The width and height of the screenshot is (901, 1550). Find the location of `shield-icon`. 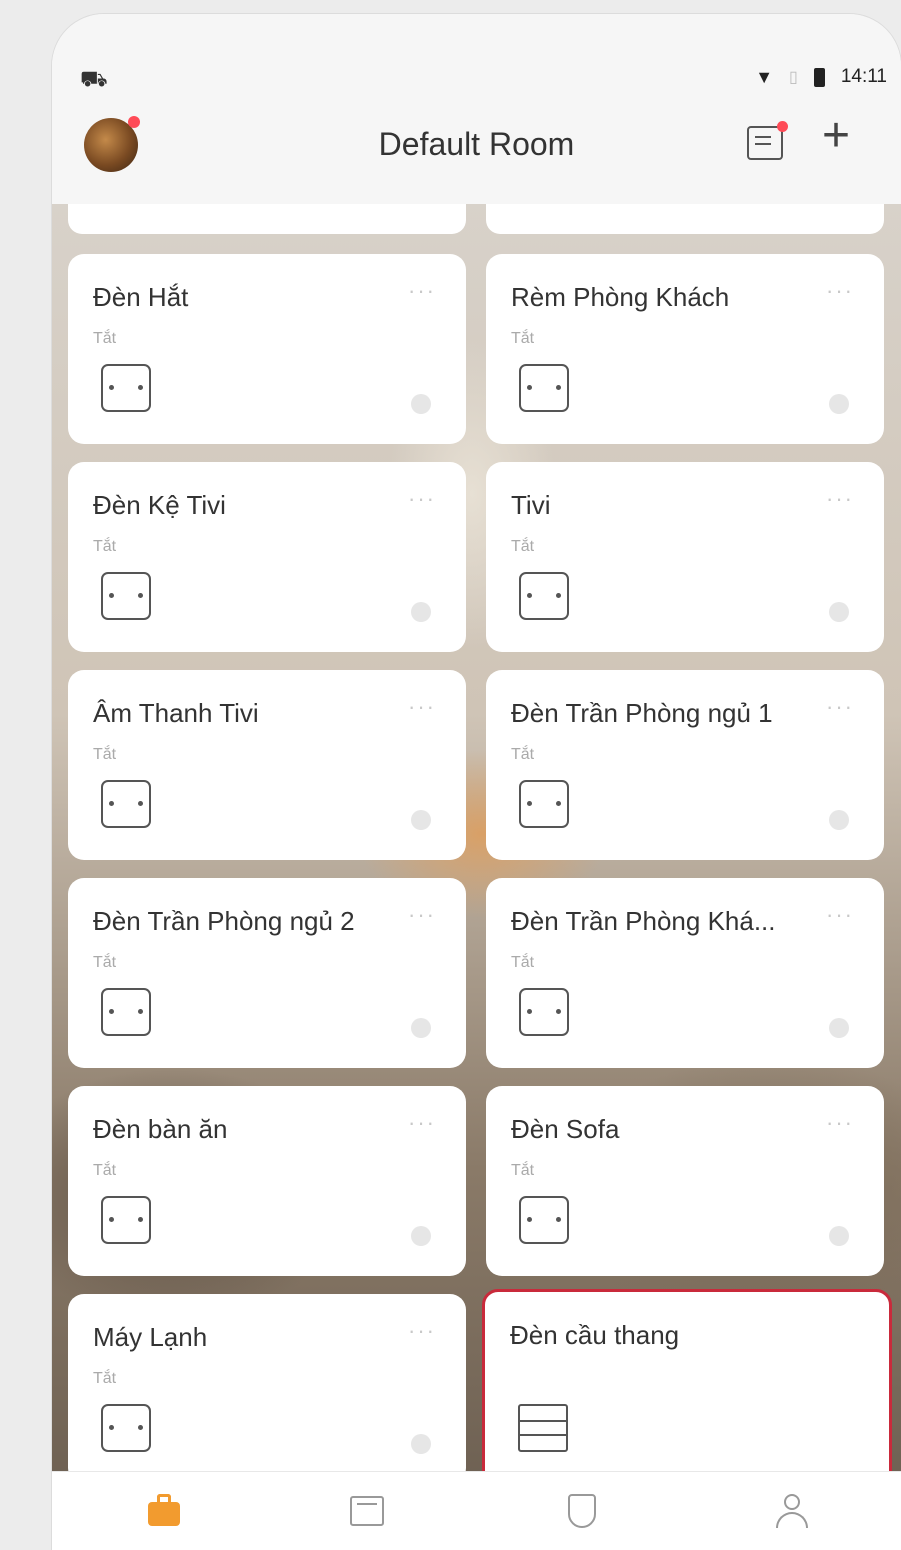

shield-icon is located at coordinates (582, 1511).